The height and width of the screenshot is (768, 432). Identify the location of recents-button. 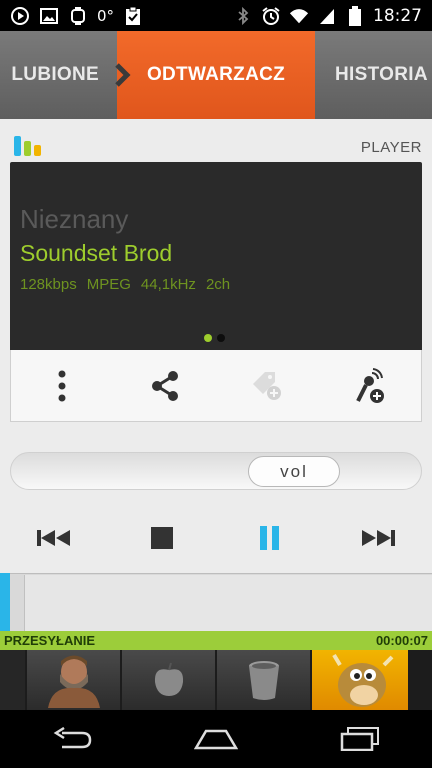
(360, 739).